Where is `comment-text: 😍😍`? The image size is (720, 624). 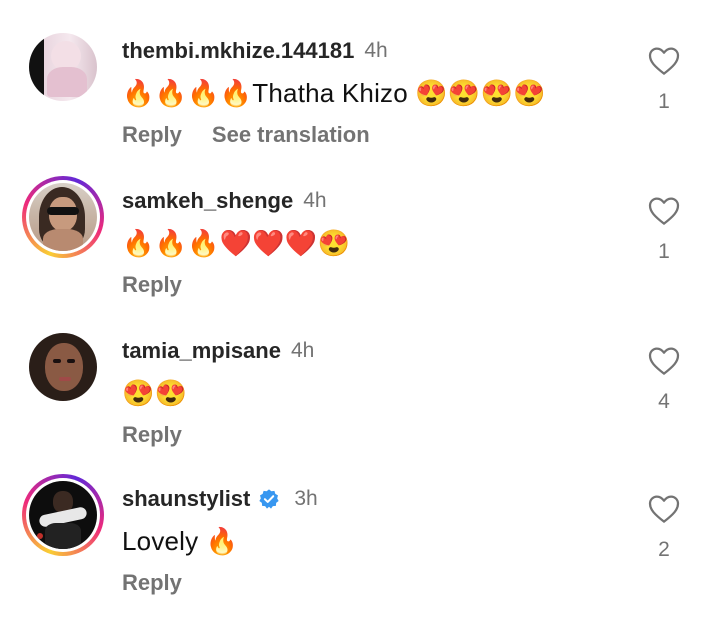
comment-text: 😍😍 is located at coordinates (155, 393).